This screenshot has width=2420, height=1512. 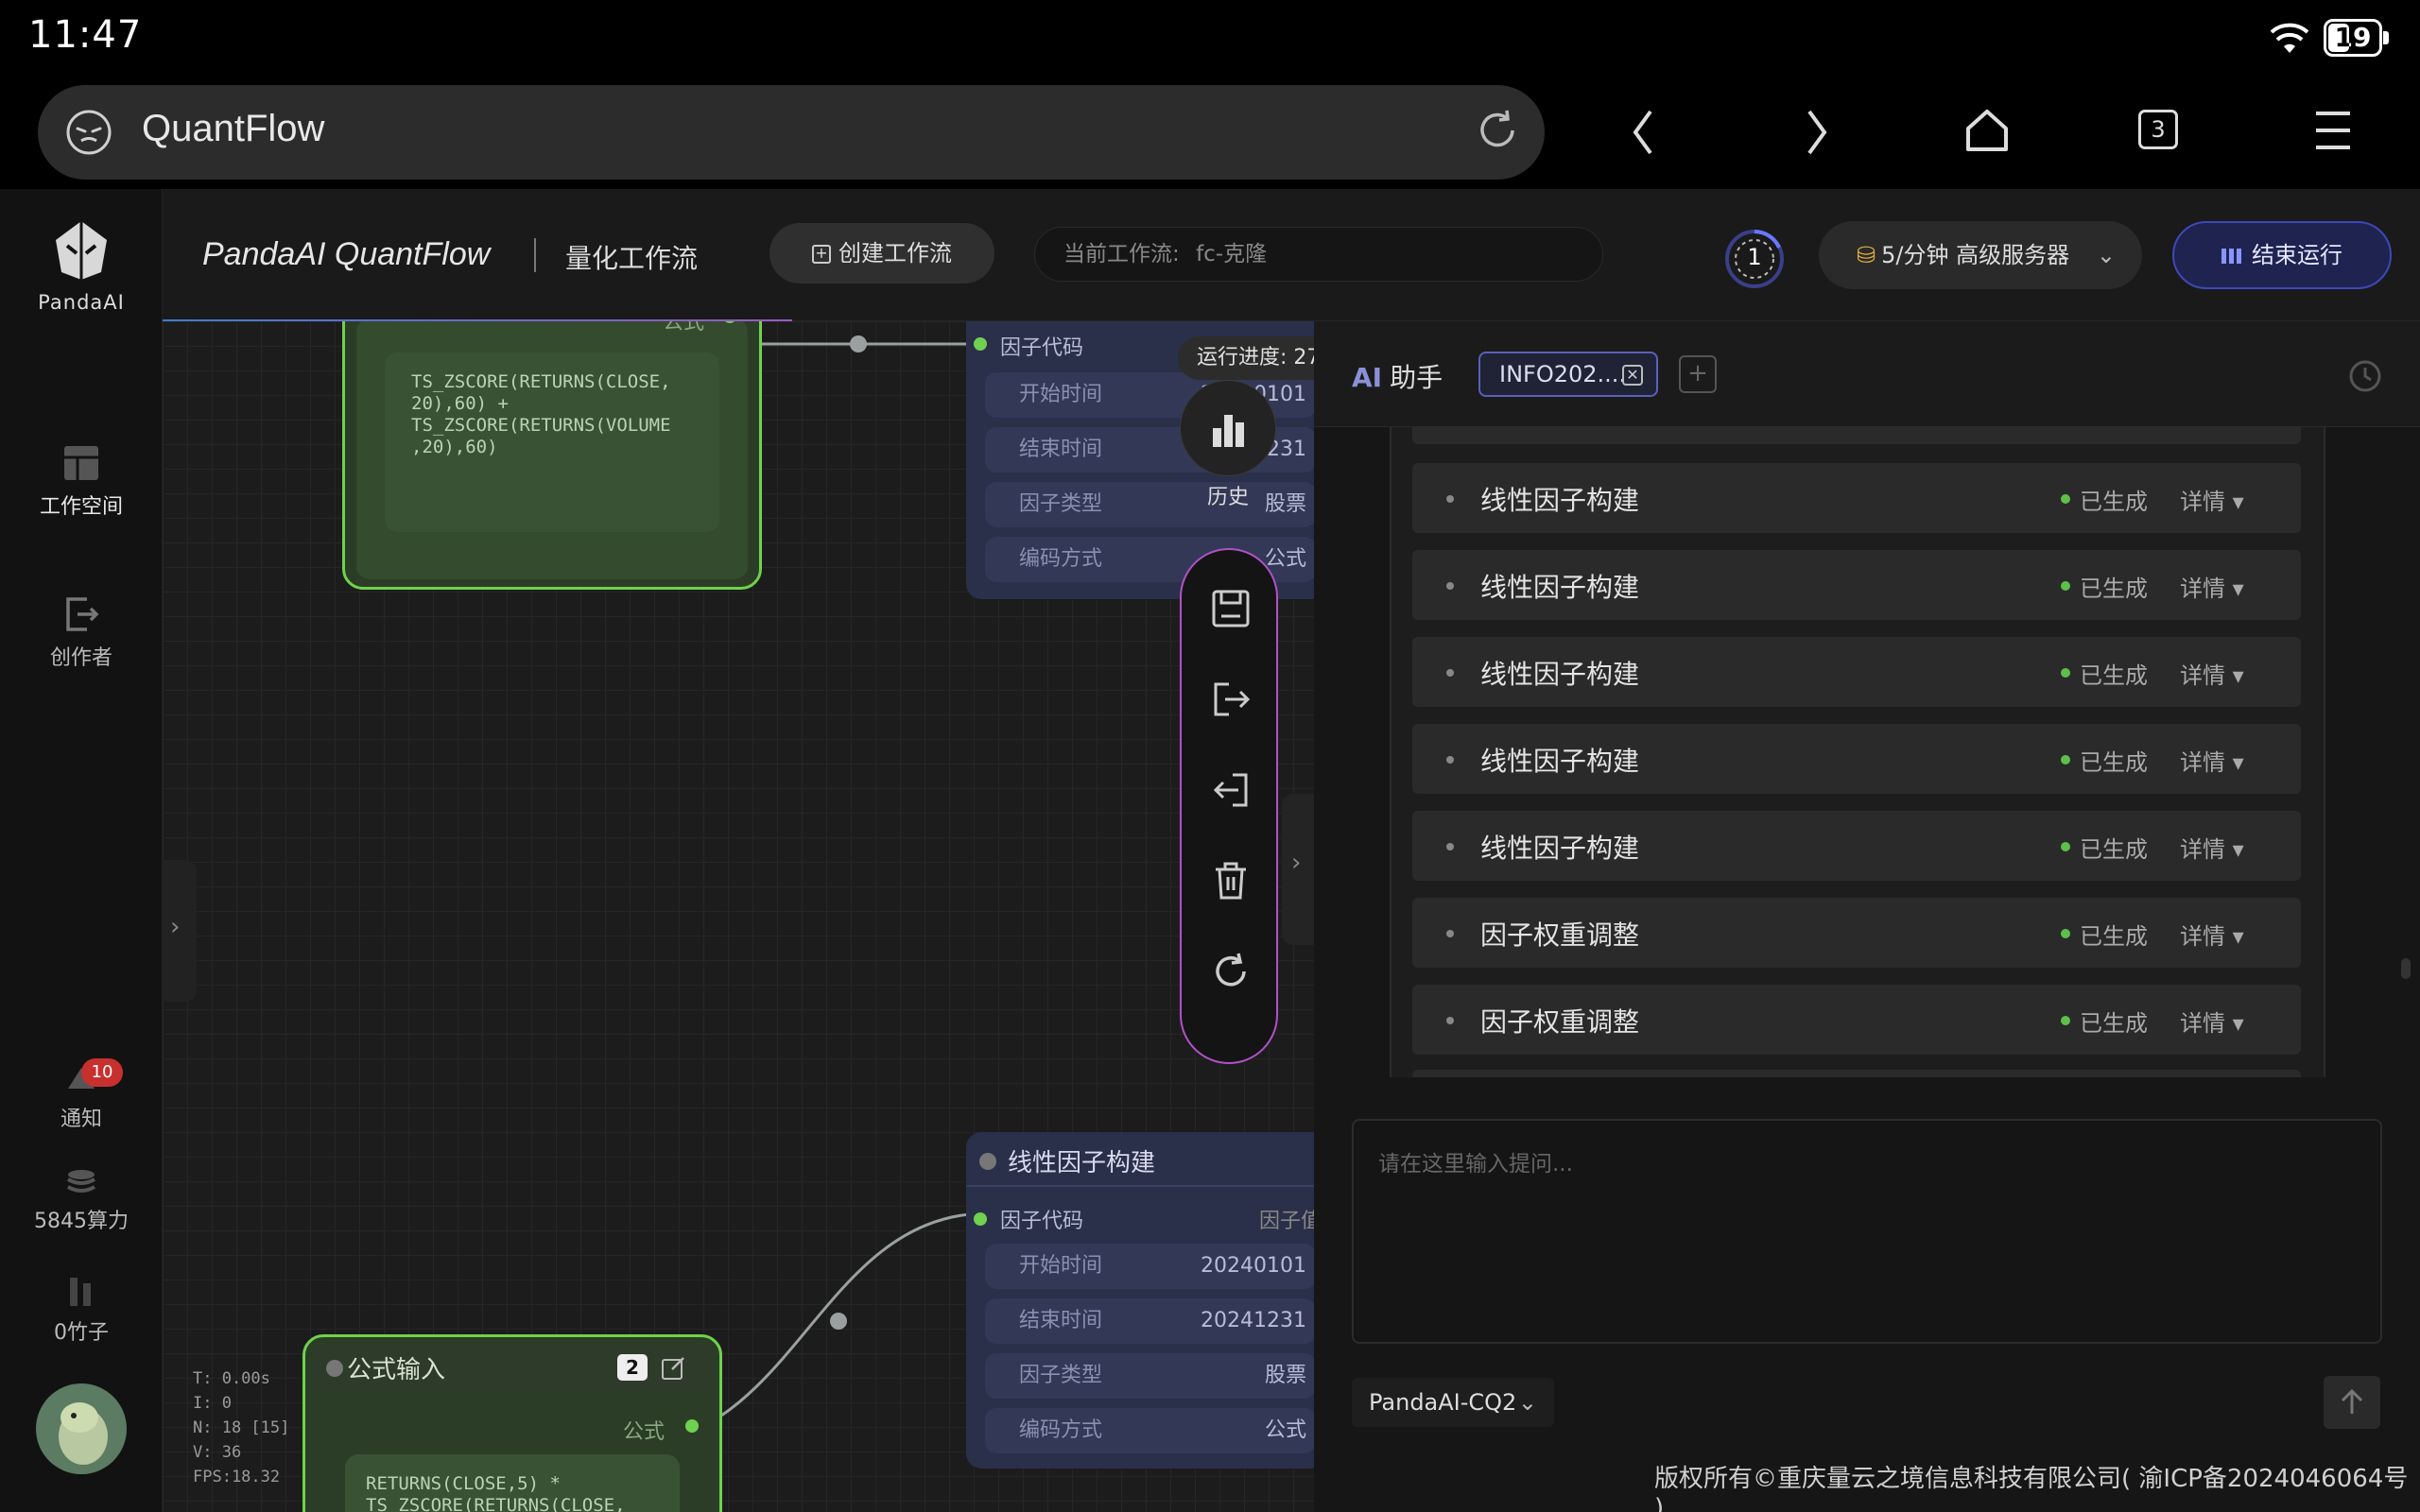 What do you see at coordinates (80, 658) in the screenshot?
I see `sidebar-label: 创作者` at bounding box center [80, 658].